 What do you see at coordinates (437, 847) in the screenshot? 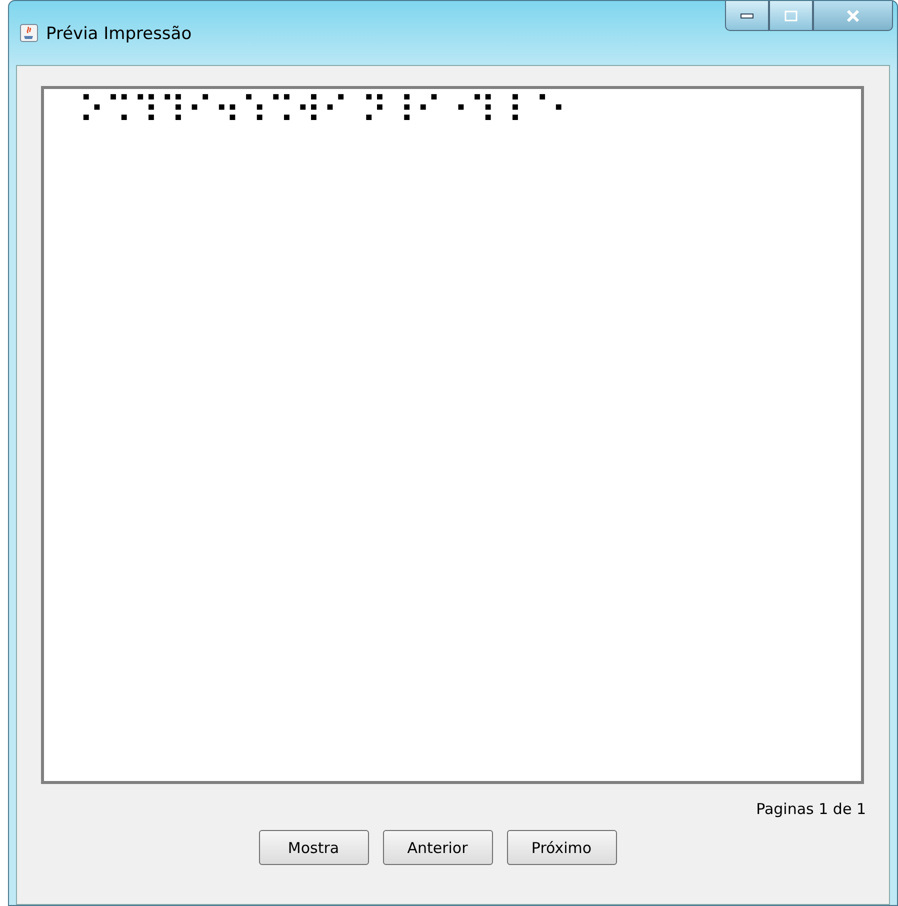
I see `nav-button: Anterior` at bounding box center [437, 847].